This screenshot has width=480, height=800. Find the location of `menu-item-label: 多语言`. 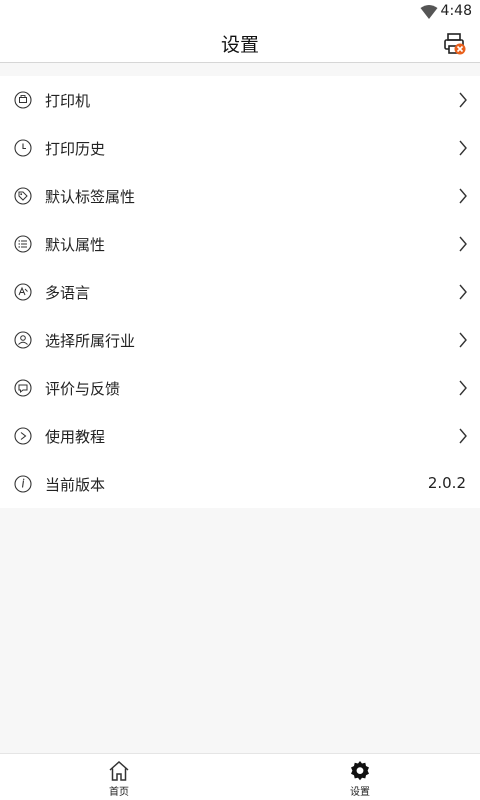

menu-item-label: 多语言 is located at coordinates (68, 293).